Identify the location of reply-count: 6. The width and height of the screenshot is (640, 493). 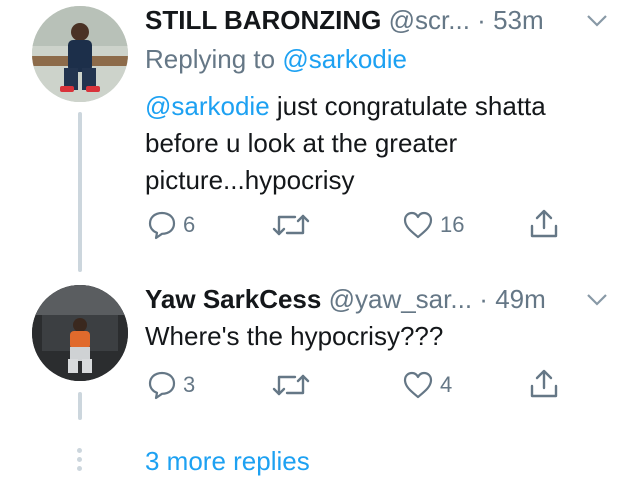
(189, 224).